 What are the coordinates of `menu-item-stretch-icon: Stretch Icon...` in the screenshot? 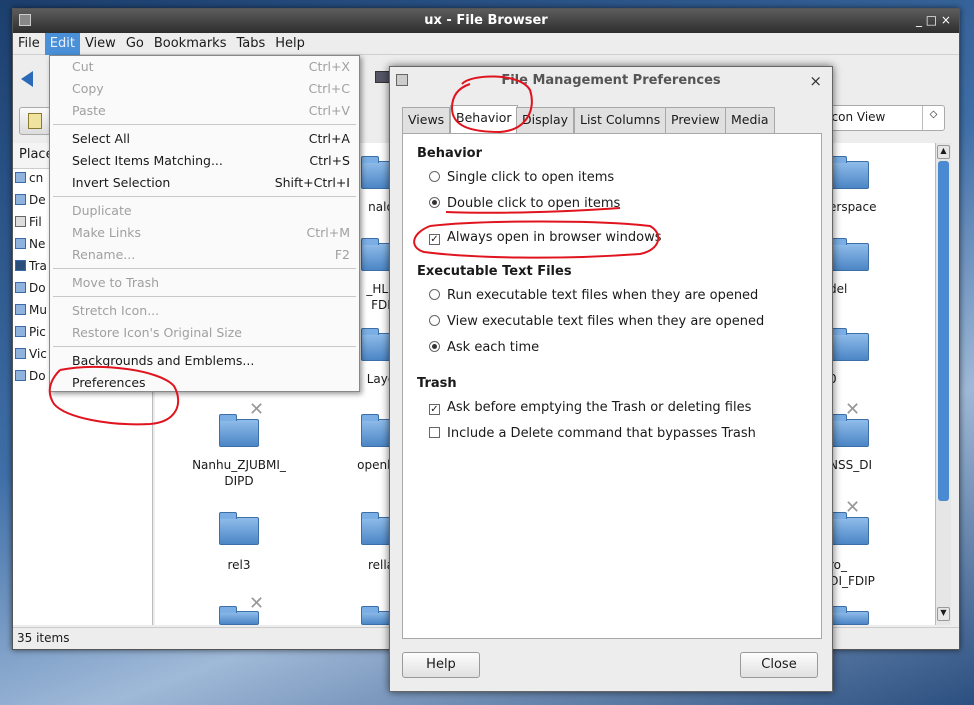 It's located at (204, 311).